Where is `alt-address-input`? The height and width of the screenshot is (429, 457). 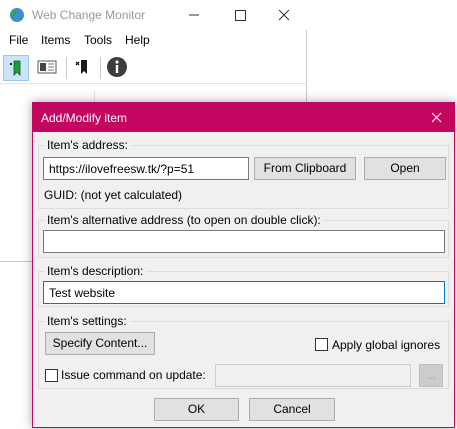
alt-address-input is located at coordinates (244, 241).